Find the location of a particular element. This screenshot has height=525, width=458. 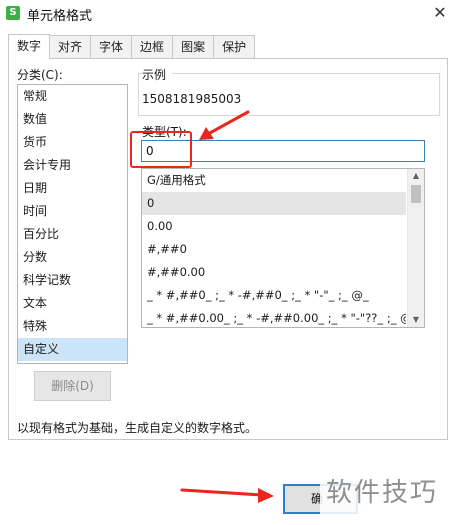

tab-number: 数字 is located at coordinates (29, 46).